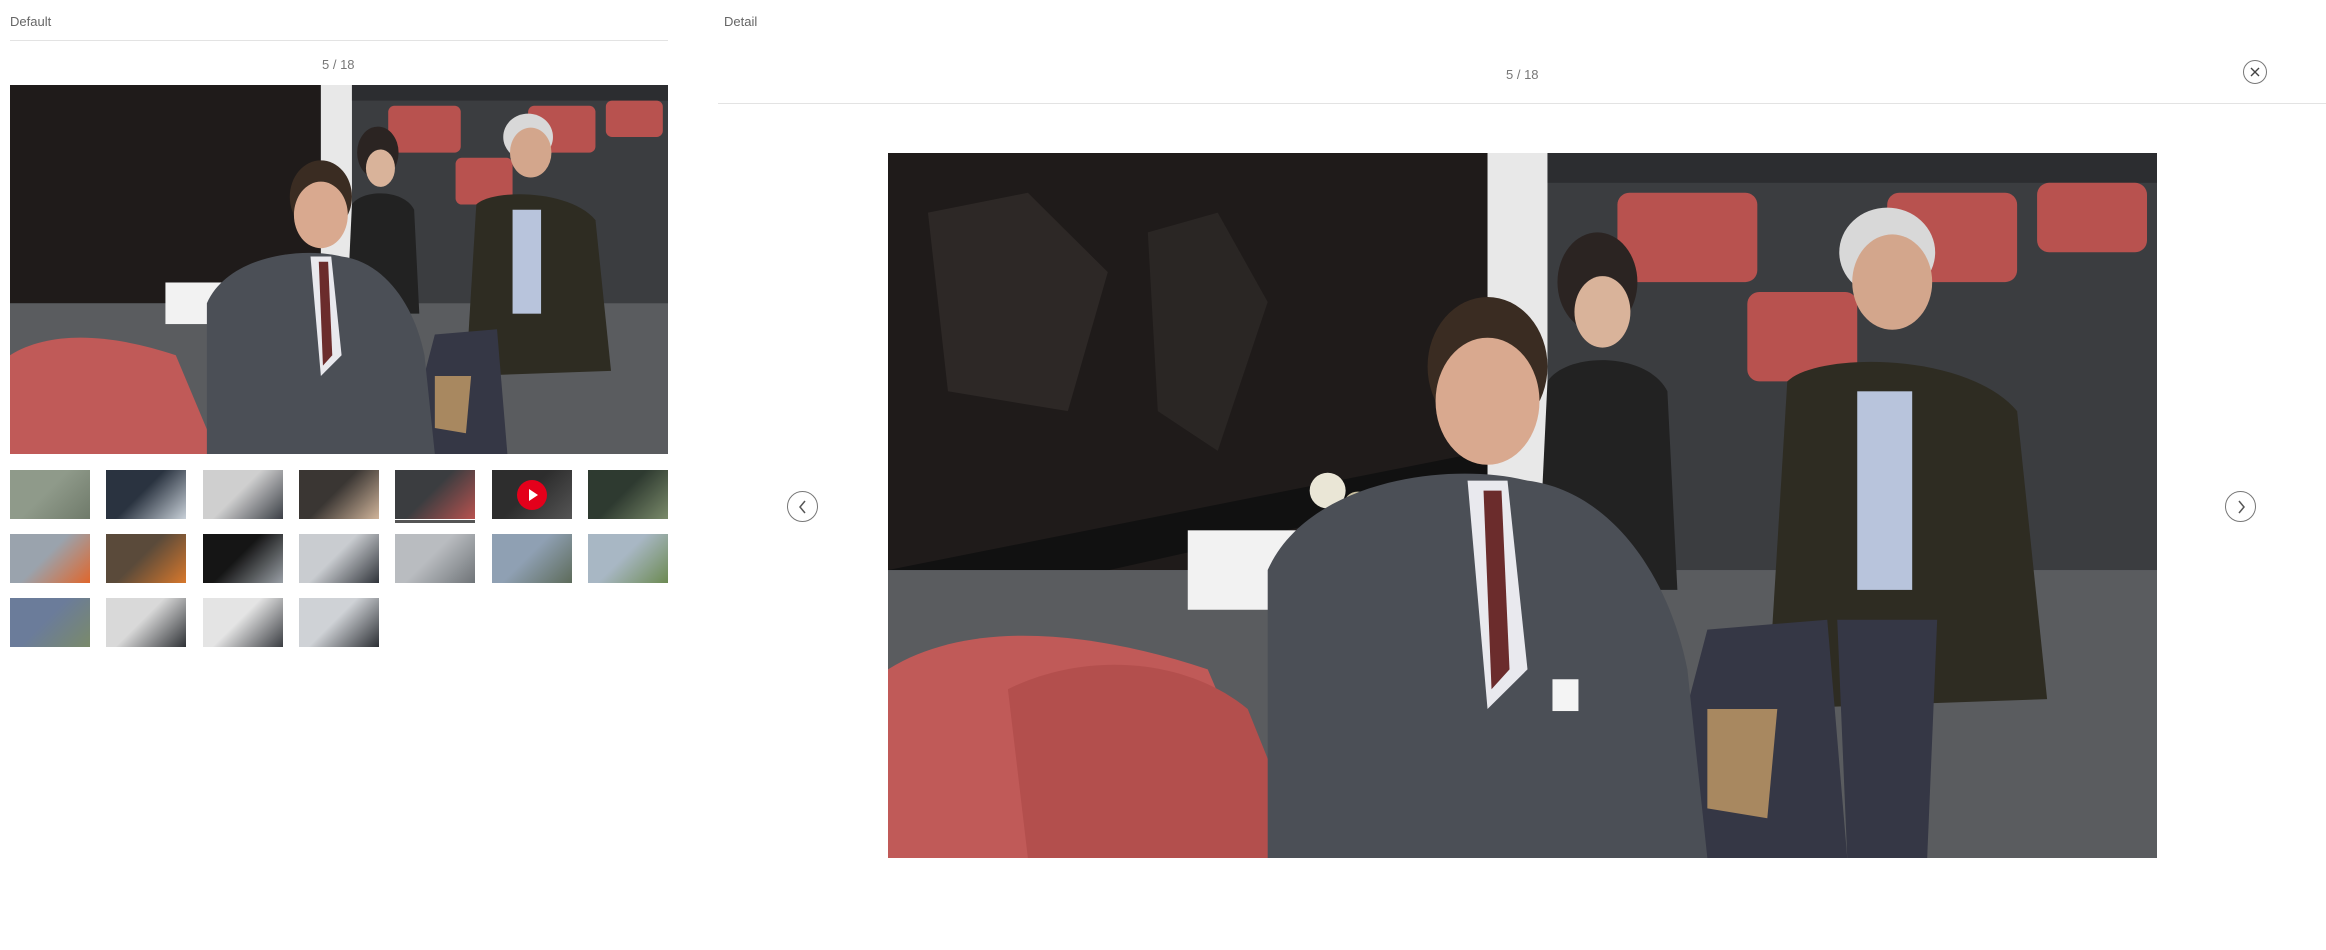 This screenshot has height=950, width=2326. I want to click on main-photo, so click(339, 269).